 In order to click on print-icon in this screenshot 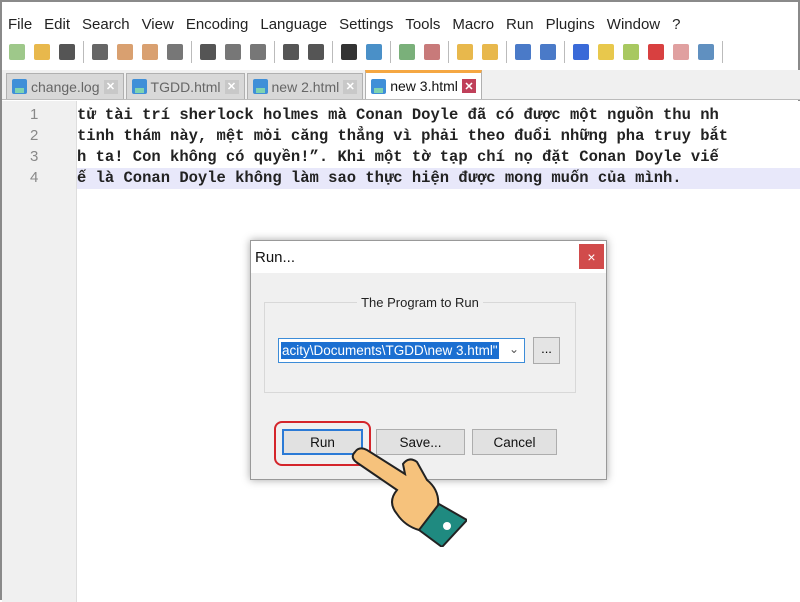, I will do `click(175, 52)`.